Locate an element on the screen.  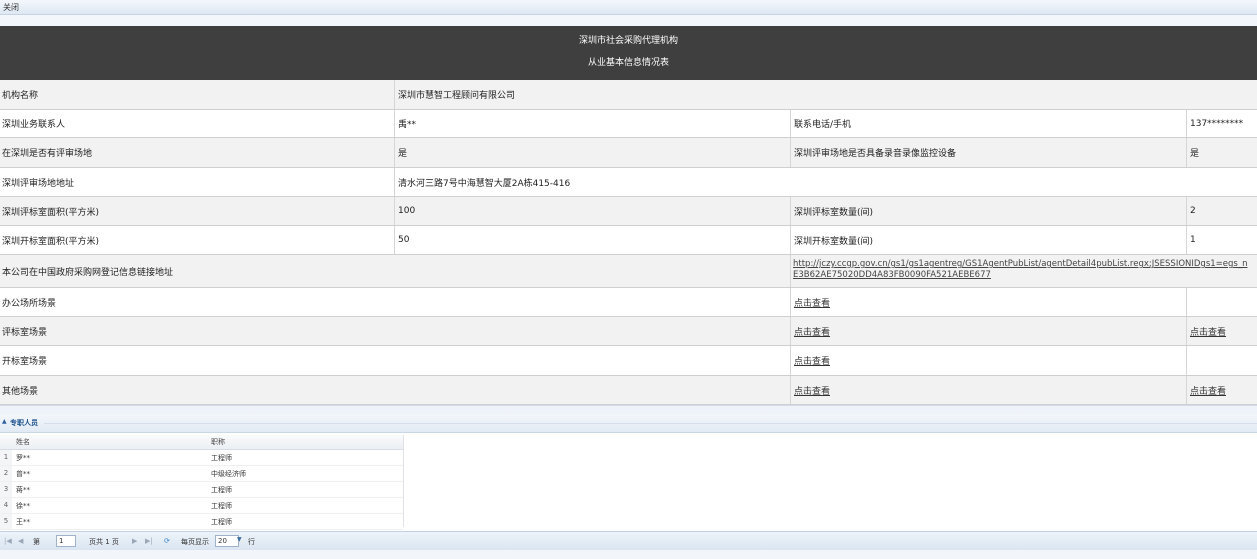
info-row-review-site: 在深圳是否有评审场地 是 深圳评审场地是否具备录音录像监控设备 是 is located at coordinates (628, 153).